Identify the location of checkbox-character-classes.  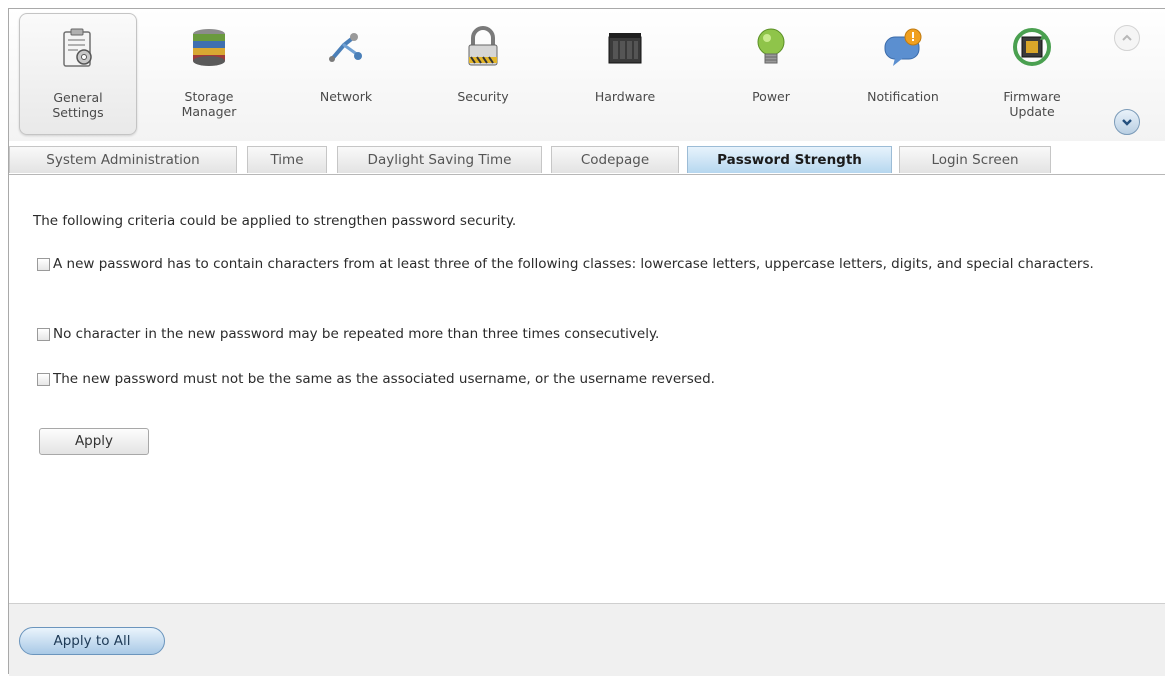
(43, 264).